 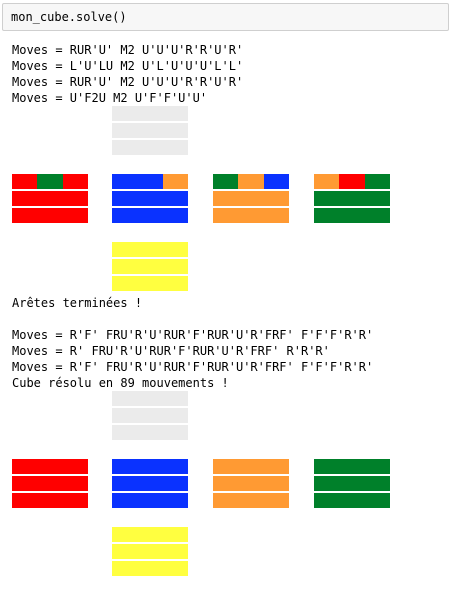 I want to click on output-line: Cube résolu en 89 mouvements !, so click(x=120, y=383).